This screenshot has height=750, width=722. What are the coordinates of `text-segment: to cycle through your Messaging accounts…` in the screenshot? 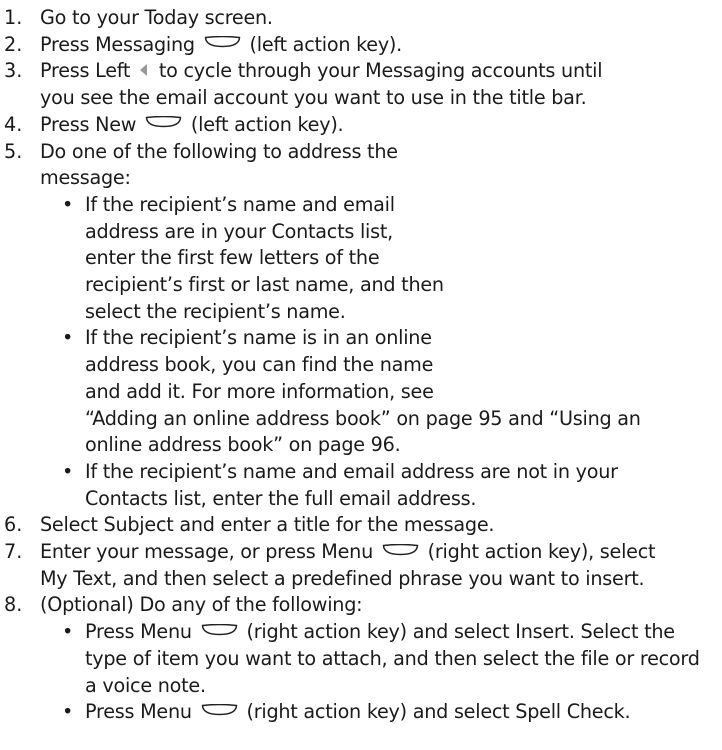 It's located at (378, 71).